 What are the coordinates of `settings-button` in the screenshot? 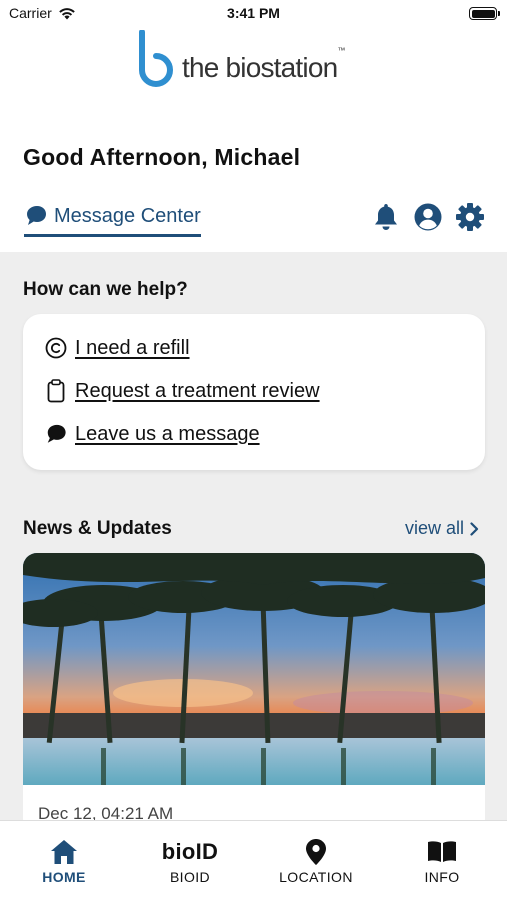 It's located at (470, 217).